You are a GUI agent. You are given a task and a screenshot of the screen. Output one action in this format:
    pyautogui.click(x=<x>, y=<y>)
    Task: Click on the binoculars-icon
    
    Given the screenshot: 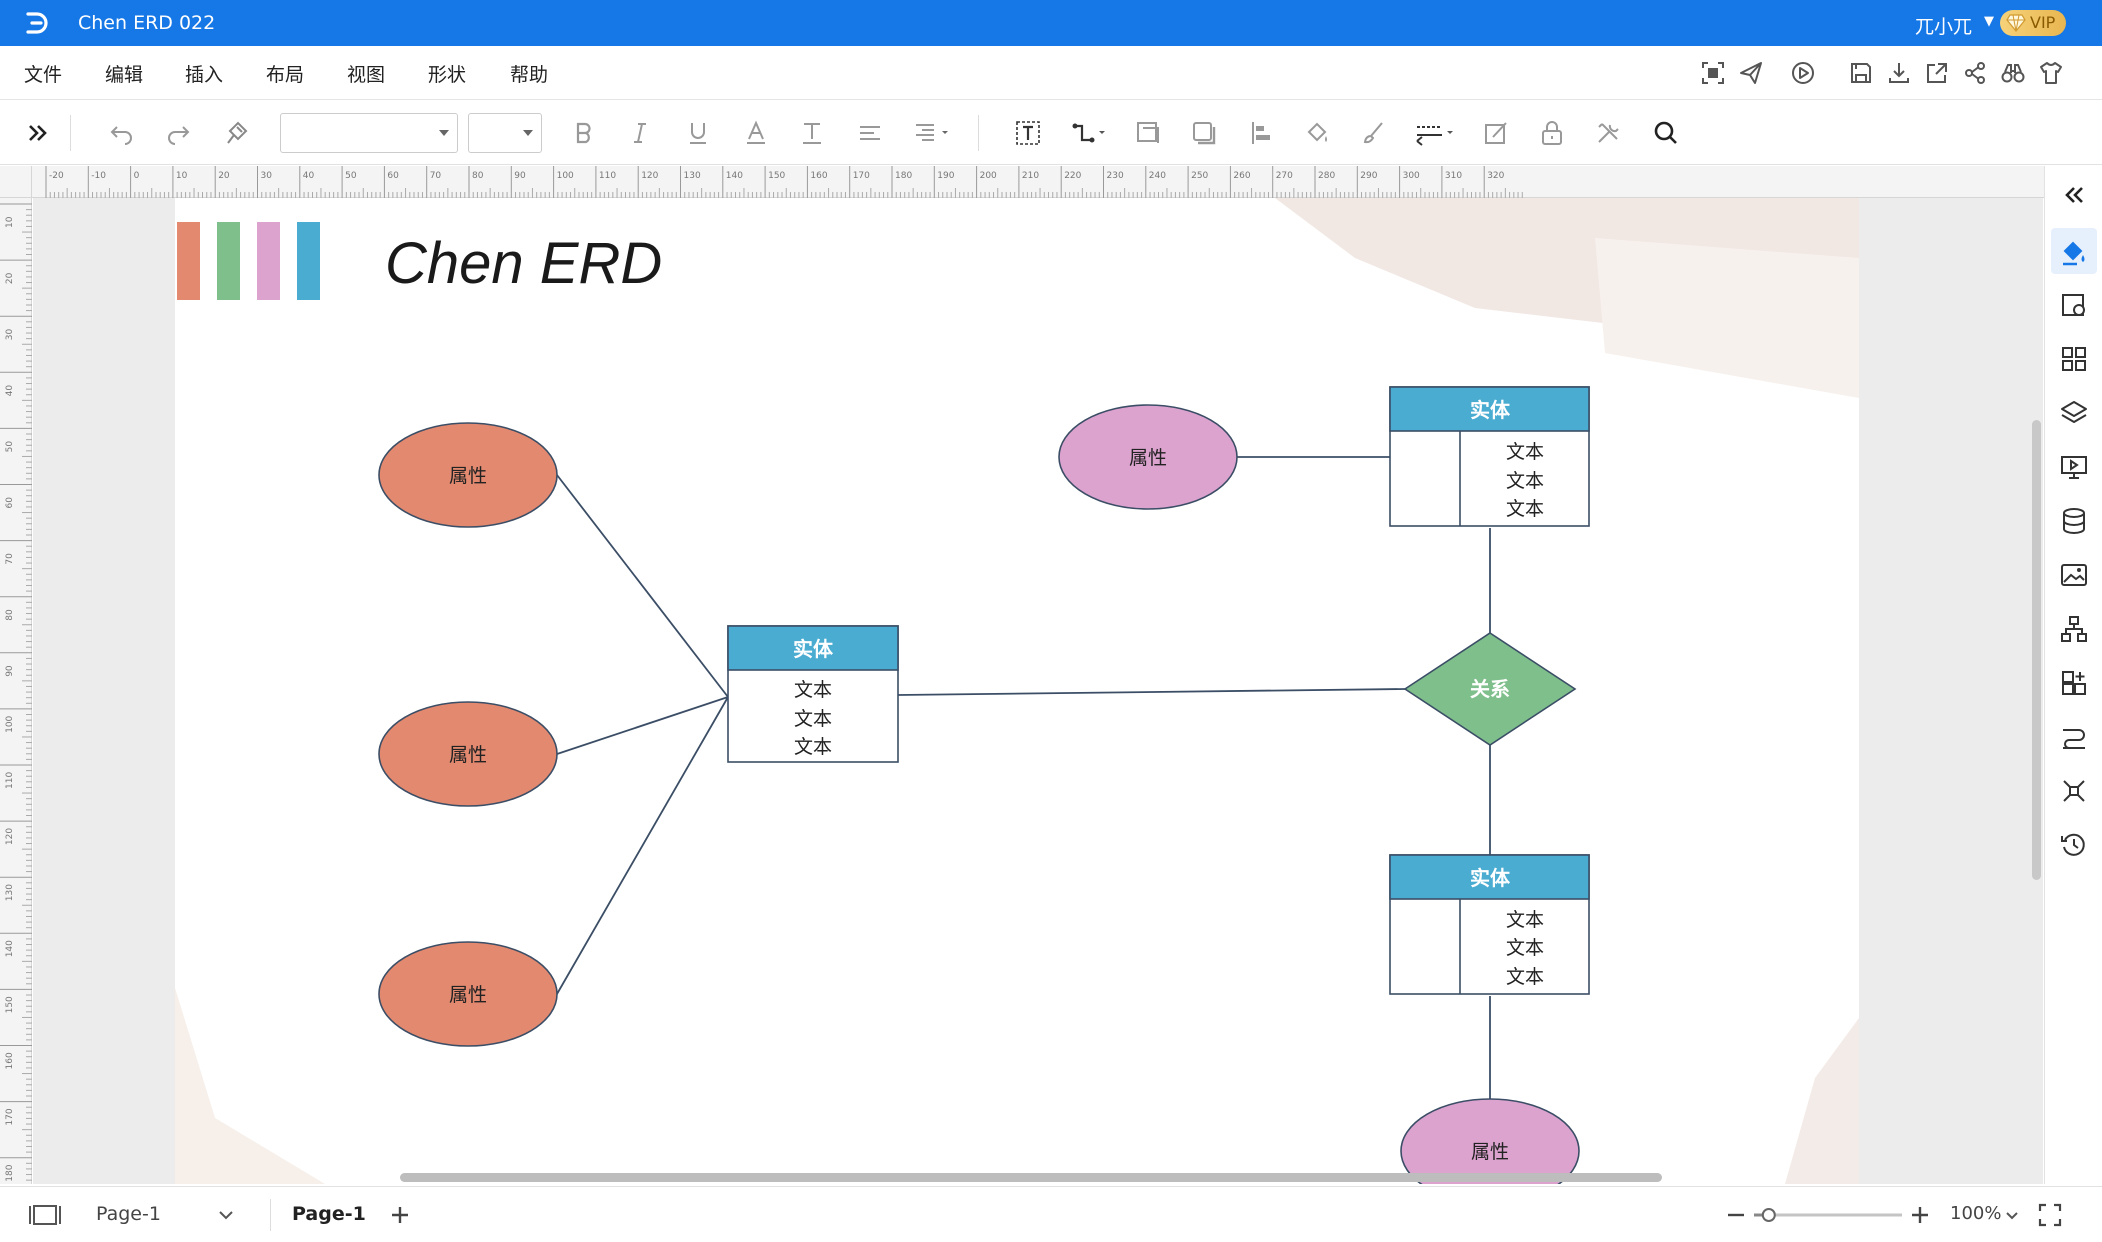 What is the action you would take?
    pyautogui.click(x=2013, y=73)
    